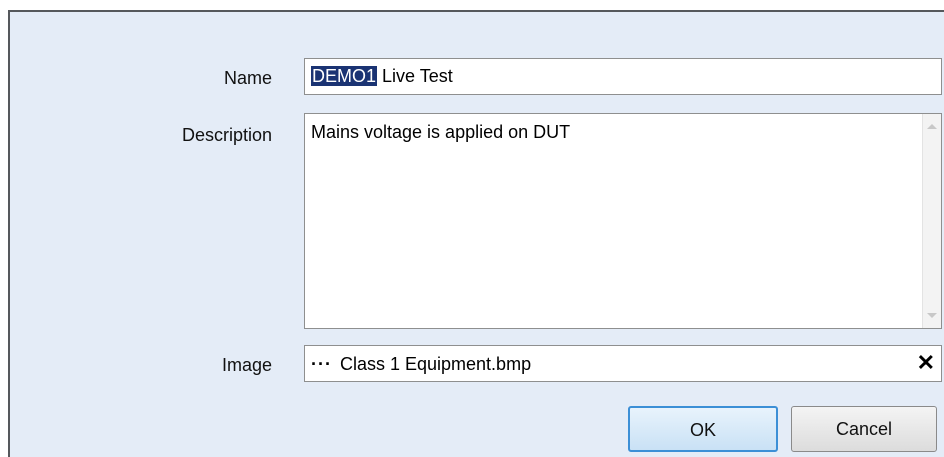 This screenshot has height=457, width=944. What do you see at coordinates (703, 429) in the screenshot?
I see `ok-button: OK` at bounding box center [703, 429].